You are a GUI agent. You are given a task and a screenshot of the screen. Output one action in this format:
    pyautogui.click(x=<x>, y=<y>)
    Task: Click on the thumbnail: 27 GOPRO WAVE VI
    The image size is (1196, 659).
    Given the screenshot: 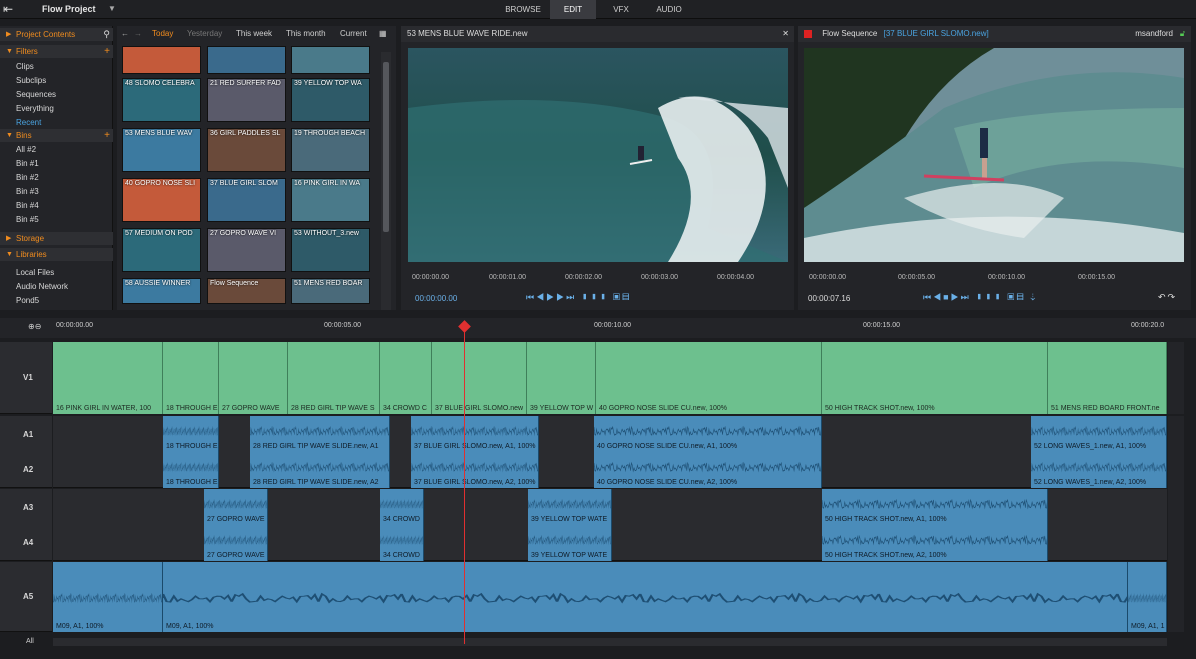 What is the action you would take?
    pyautogui.click(x=246, y=250)
    